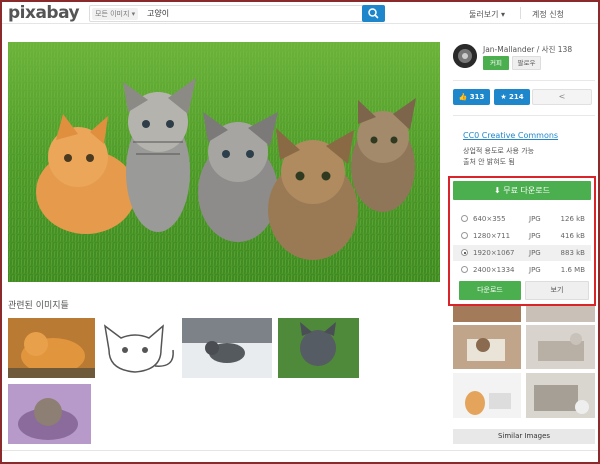 The height and width of the screenshot is (464, 600). Describe the element at coordinates (526, 190) in the screenshot. I see `free-download-label: 무료 다운로드` at that location.